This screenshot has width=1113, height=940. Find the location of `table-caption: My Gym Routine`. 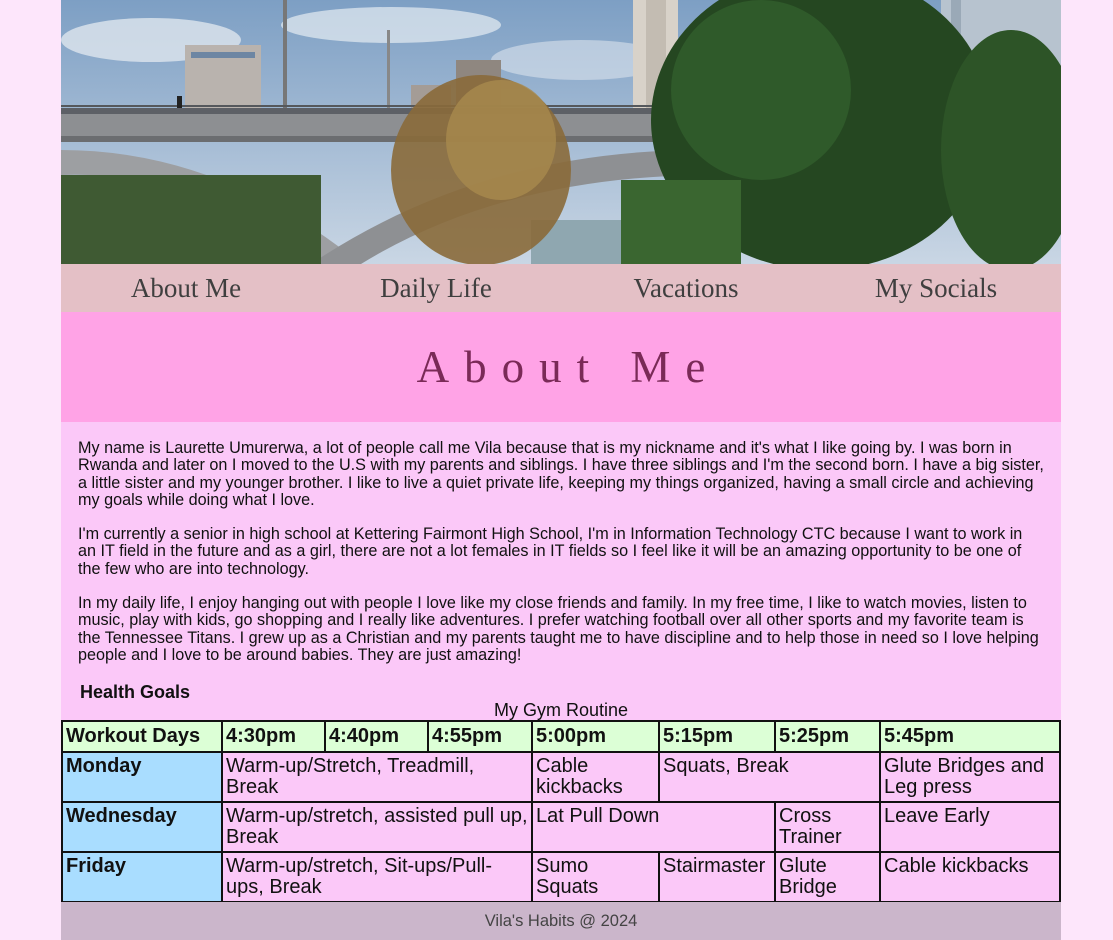

table-caption: My Gym Routine is located at coordinates (561, 710).